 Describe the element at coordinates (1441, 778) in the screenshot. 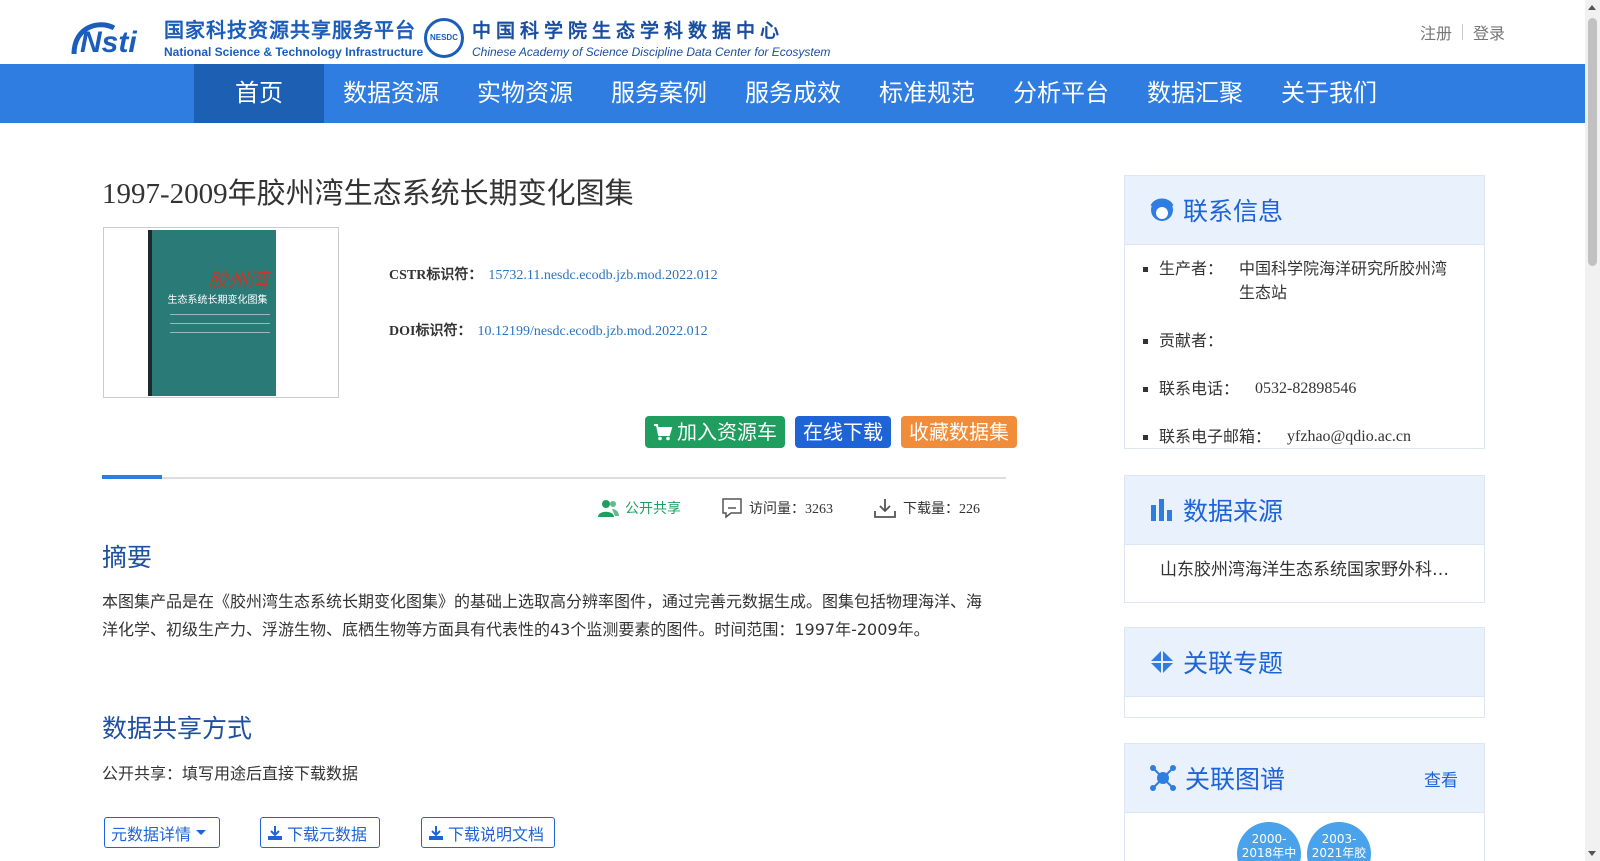

I see `view-graph-link: 查看` at that location.